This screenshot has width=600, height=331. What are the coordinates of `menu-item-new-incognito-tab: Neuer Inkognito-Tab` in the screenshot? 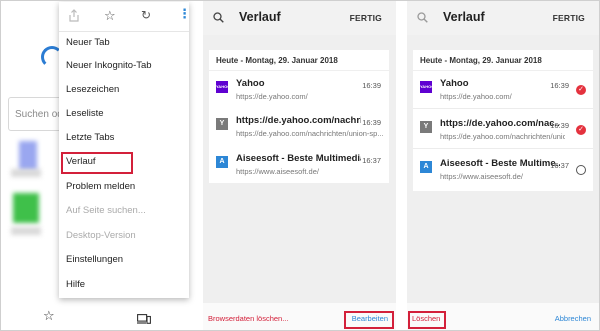 It's located at (124, 66).